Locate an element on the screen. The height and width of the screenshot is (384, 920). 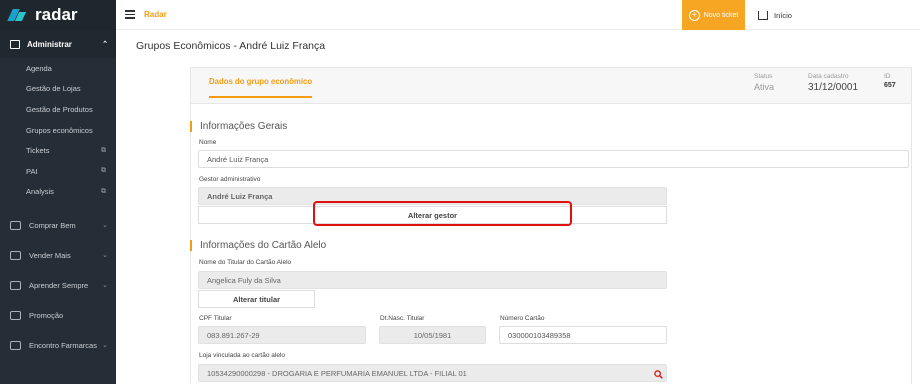
sidebar-group-label: Promoção is located at coordinates (46, 315).